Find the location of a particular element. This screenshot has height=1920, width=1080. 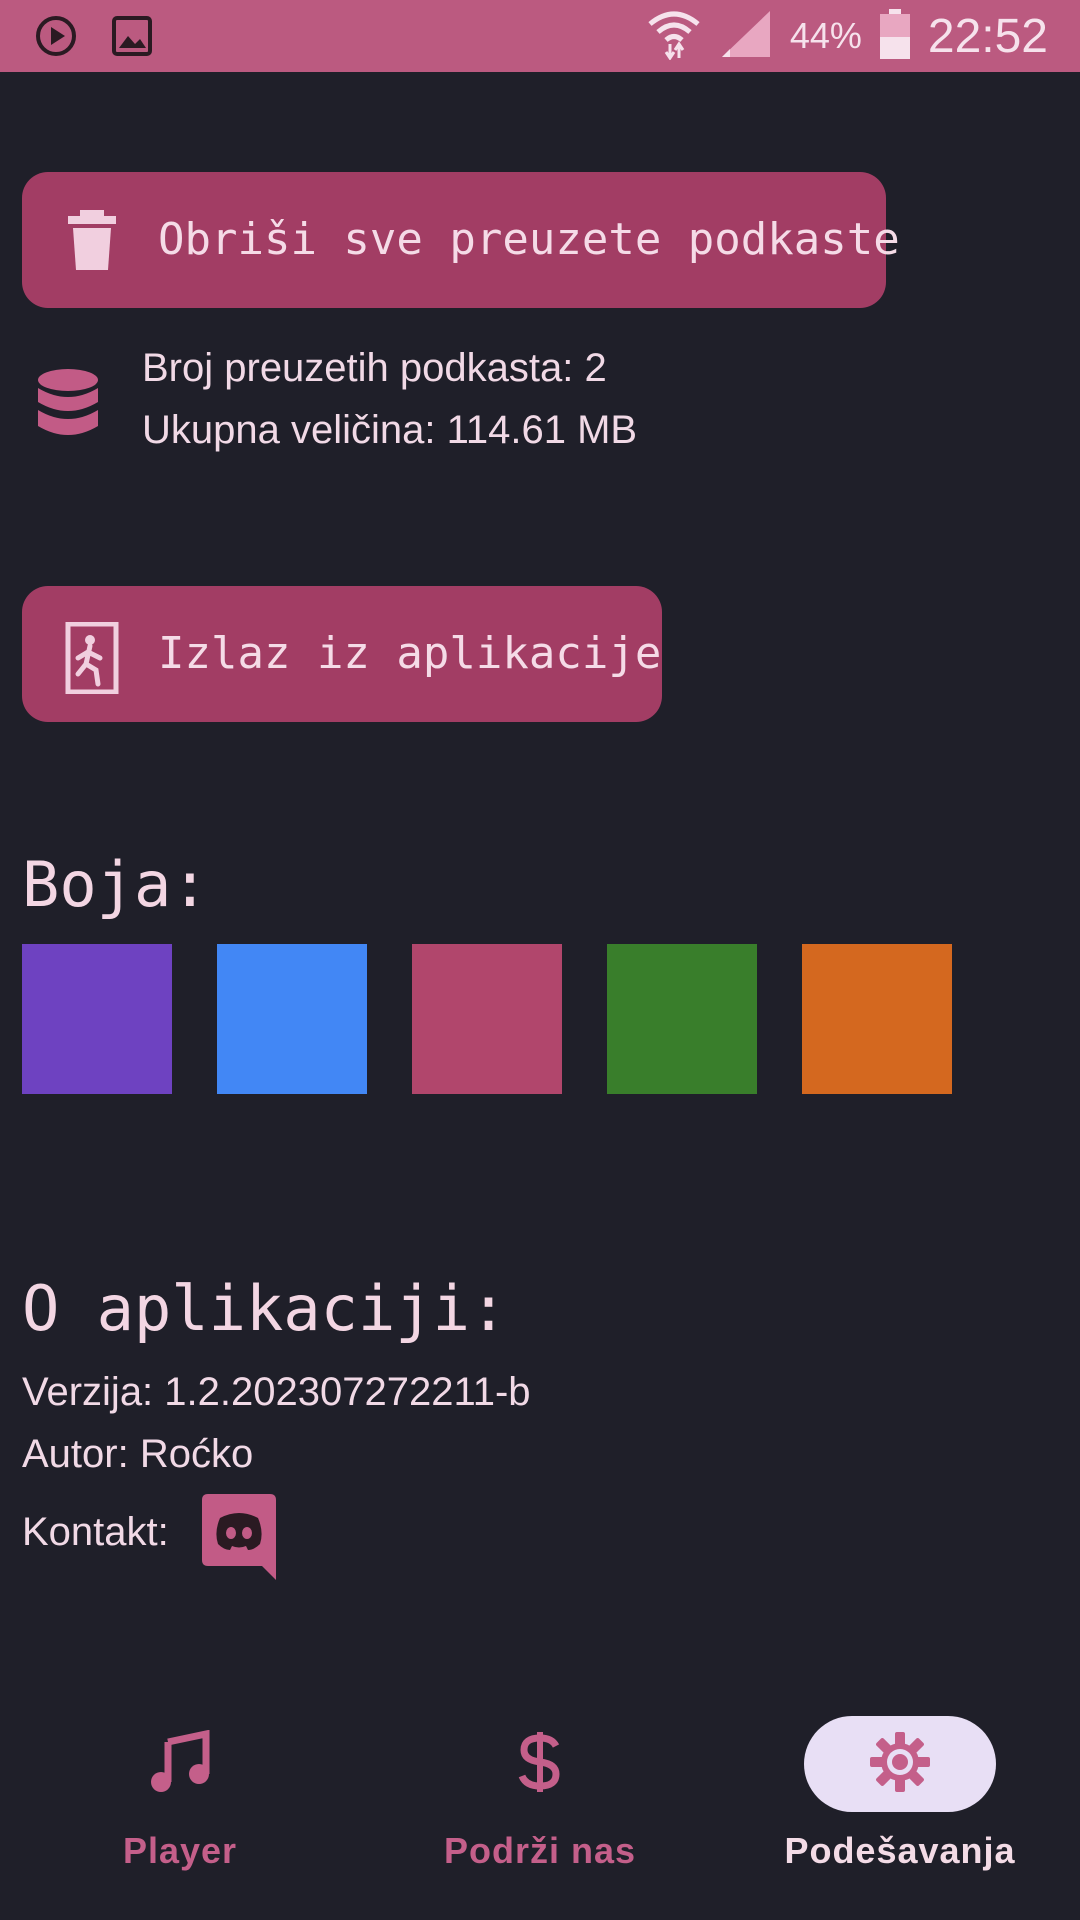

delete-all-downloads-button: Obriši sve preuzete podkaste is located at coordinates (461, 240).